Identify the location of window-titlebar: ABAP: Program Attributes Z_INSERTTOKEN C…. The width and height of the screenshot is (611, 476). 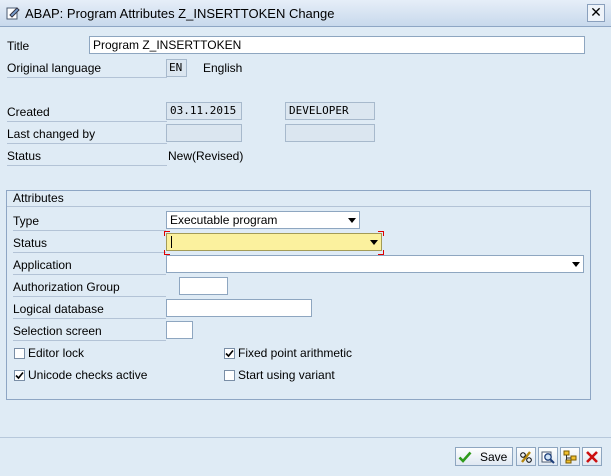
(305, 13).